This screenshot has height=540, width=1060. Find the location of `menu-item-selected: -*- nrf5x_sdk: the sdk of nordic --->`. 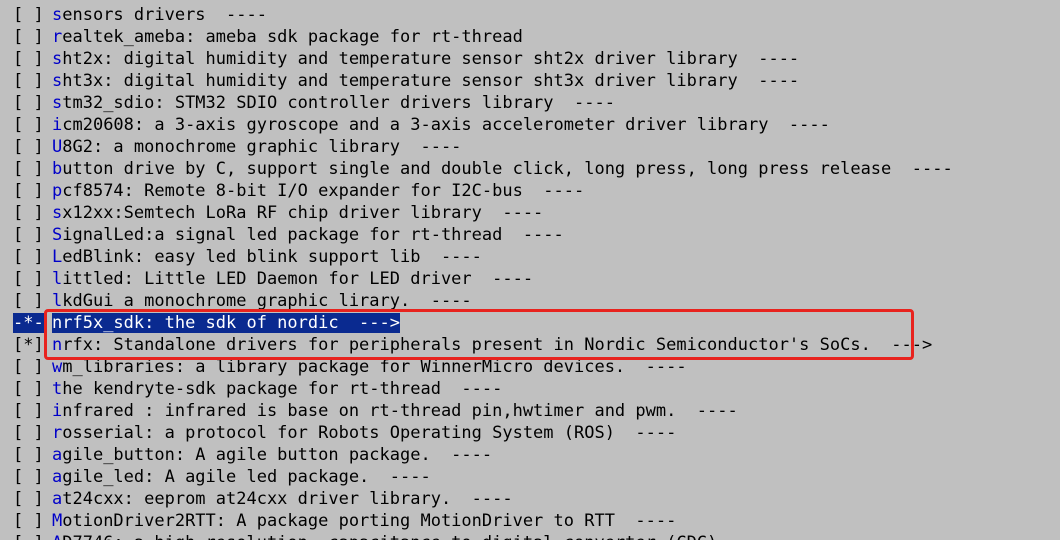

menu-item-selected: -*- nrf5x_sdk: the sdk of nordic ---> is located at coordinates (530, 323).